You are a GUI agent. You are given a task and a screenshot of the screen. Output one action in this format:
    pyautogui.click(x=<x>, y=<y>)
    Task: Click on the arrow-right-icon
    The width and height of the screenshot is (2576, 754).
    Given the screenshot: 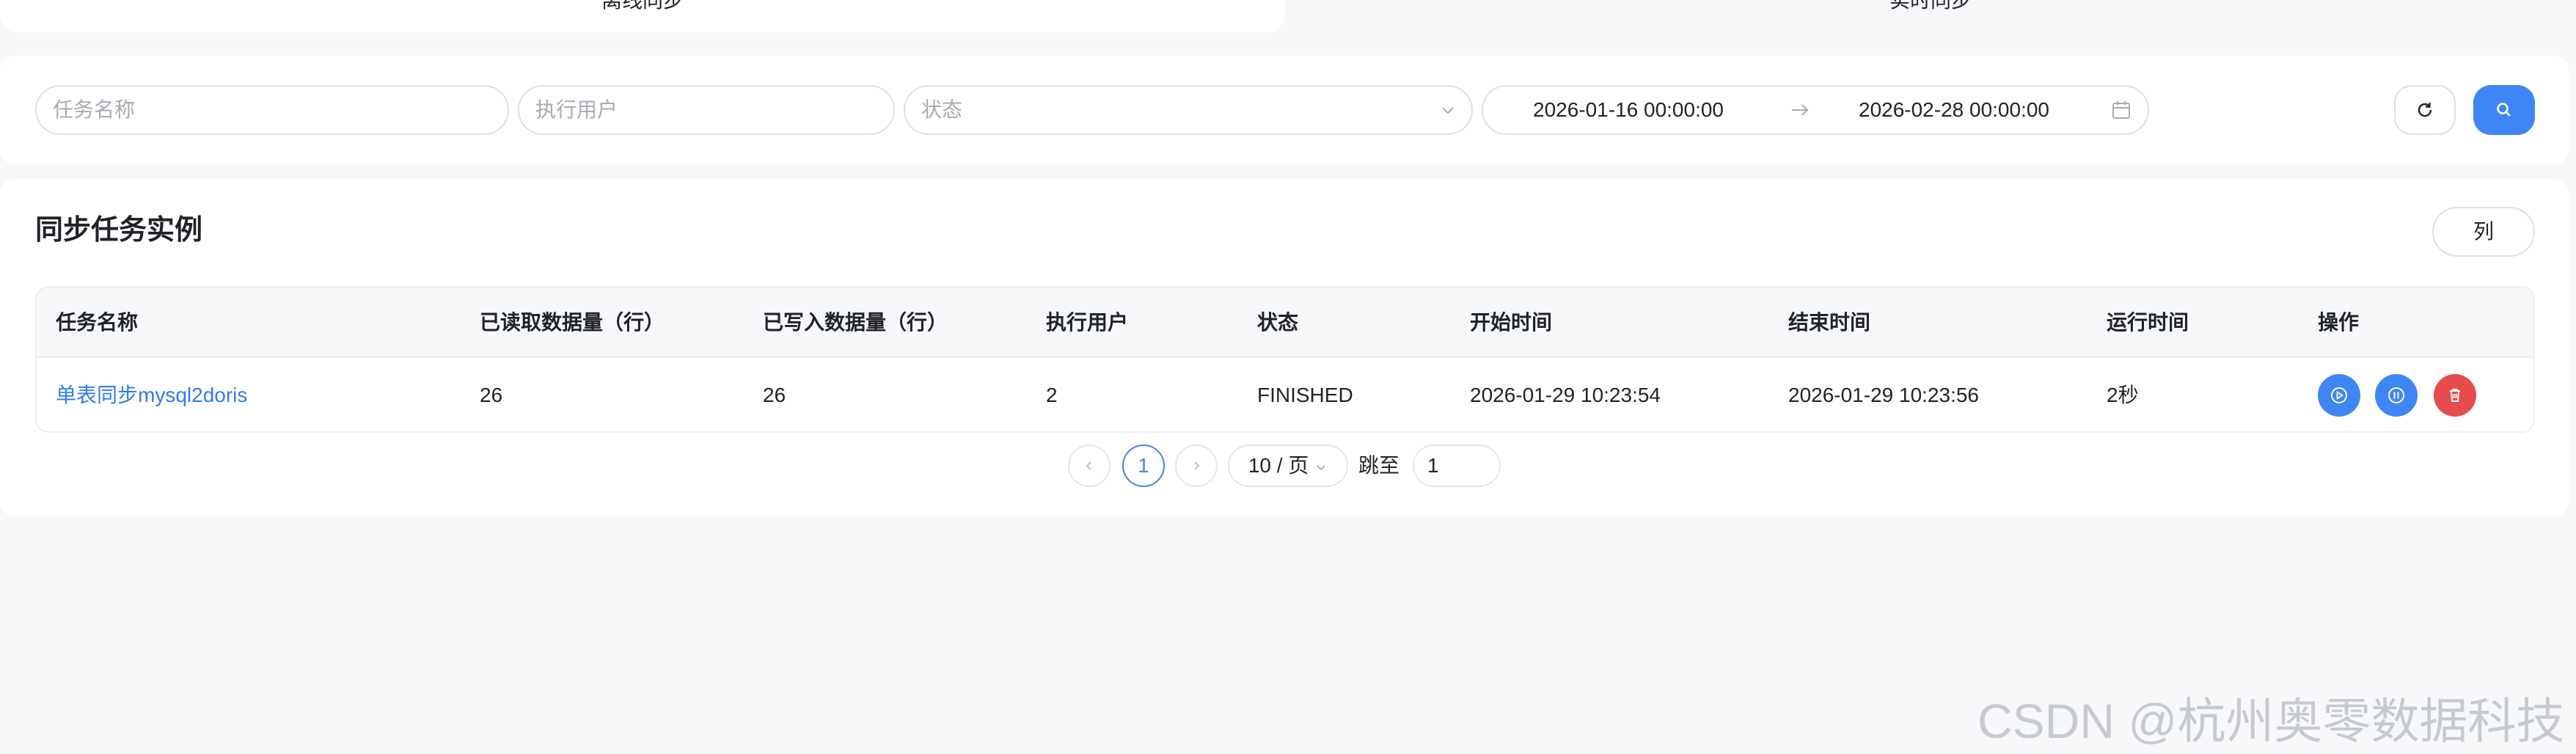 What is the action you would take?
    pyautogui.click(x=1800, y=110)
    